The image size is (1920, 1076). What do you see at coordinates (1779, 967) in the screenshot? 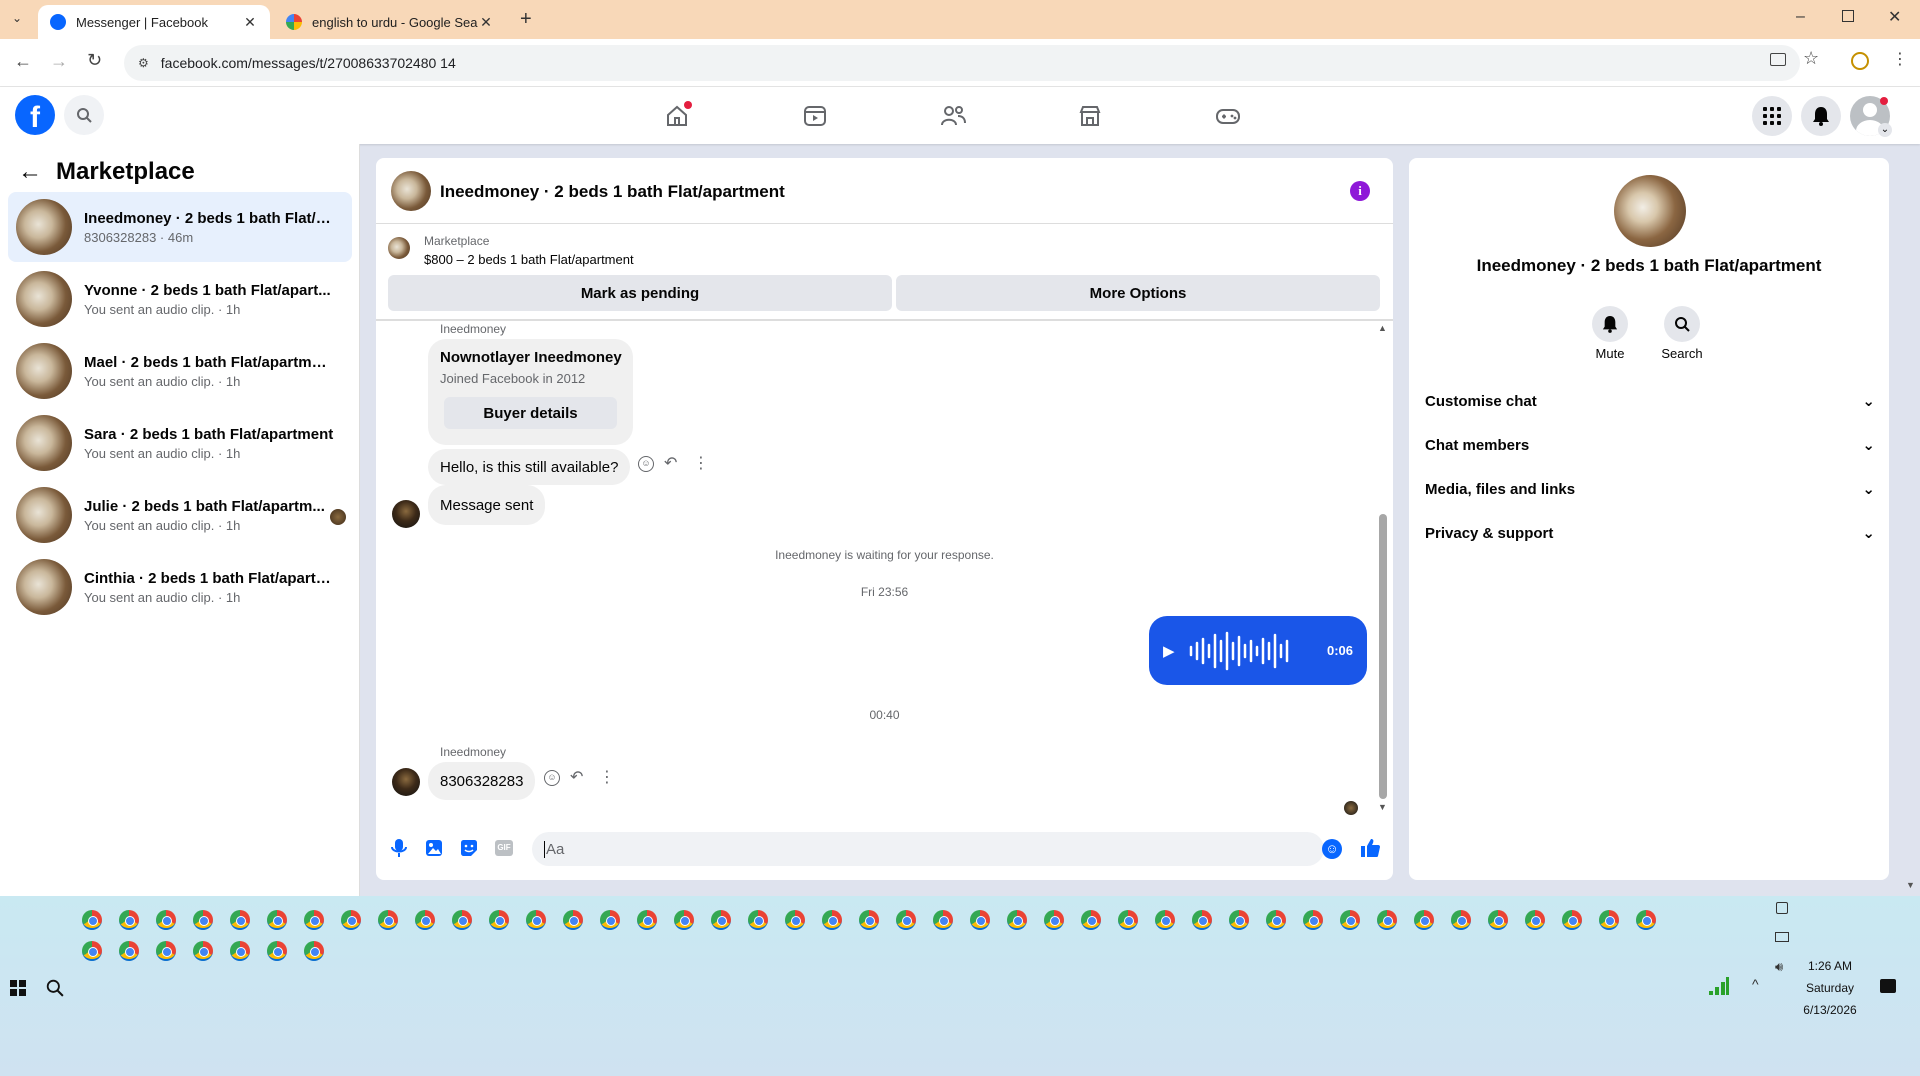
I see `volume-icon: 🔊︎` at bounding box center [1779, 967].